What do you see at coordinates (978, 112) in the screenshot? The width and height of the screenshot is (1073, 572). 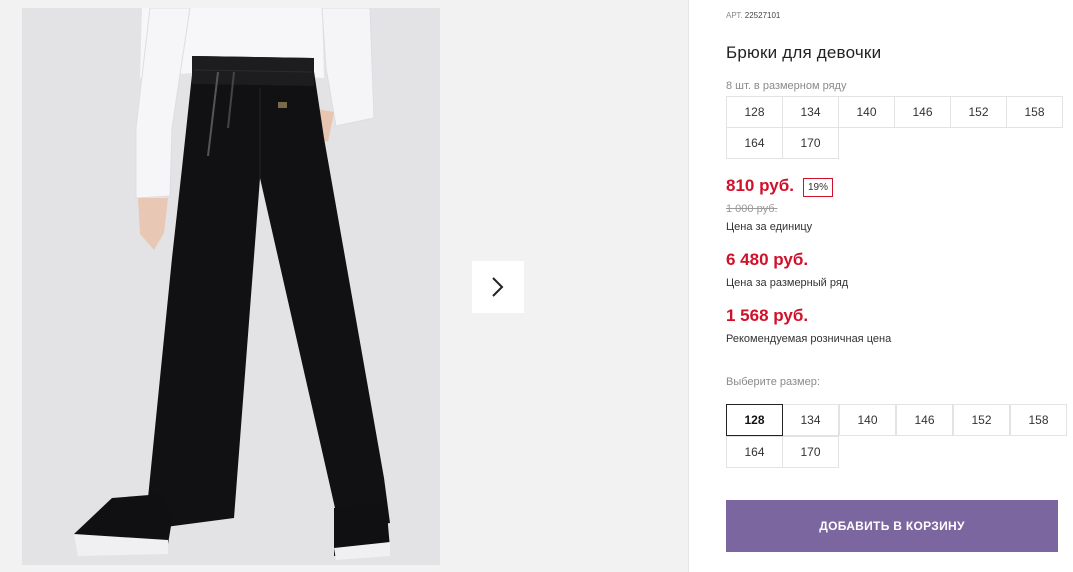 I see `size-row-cell: 152` at bounding box center [978, 112].